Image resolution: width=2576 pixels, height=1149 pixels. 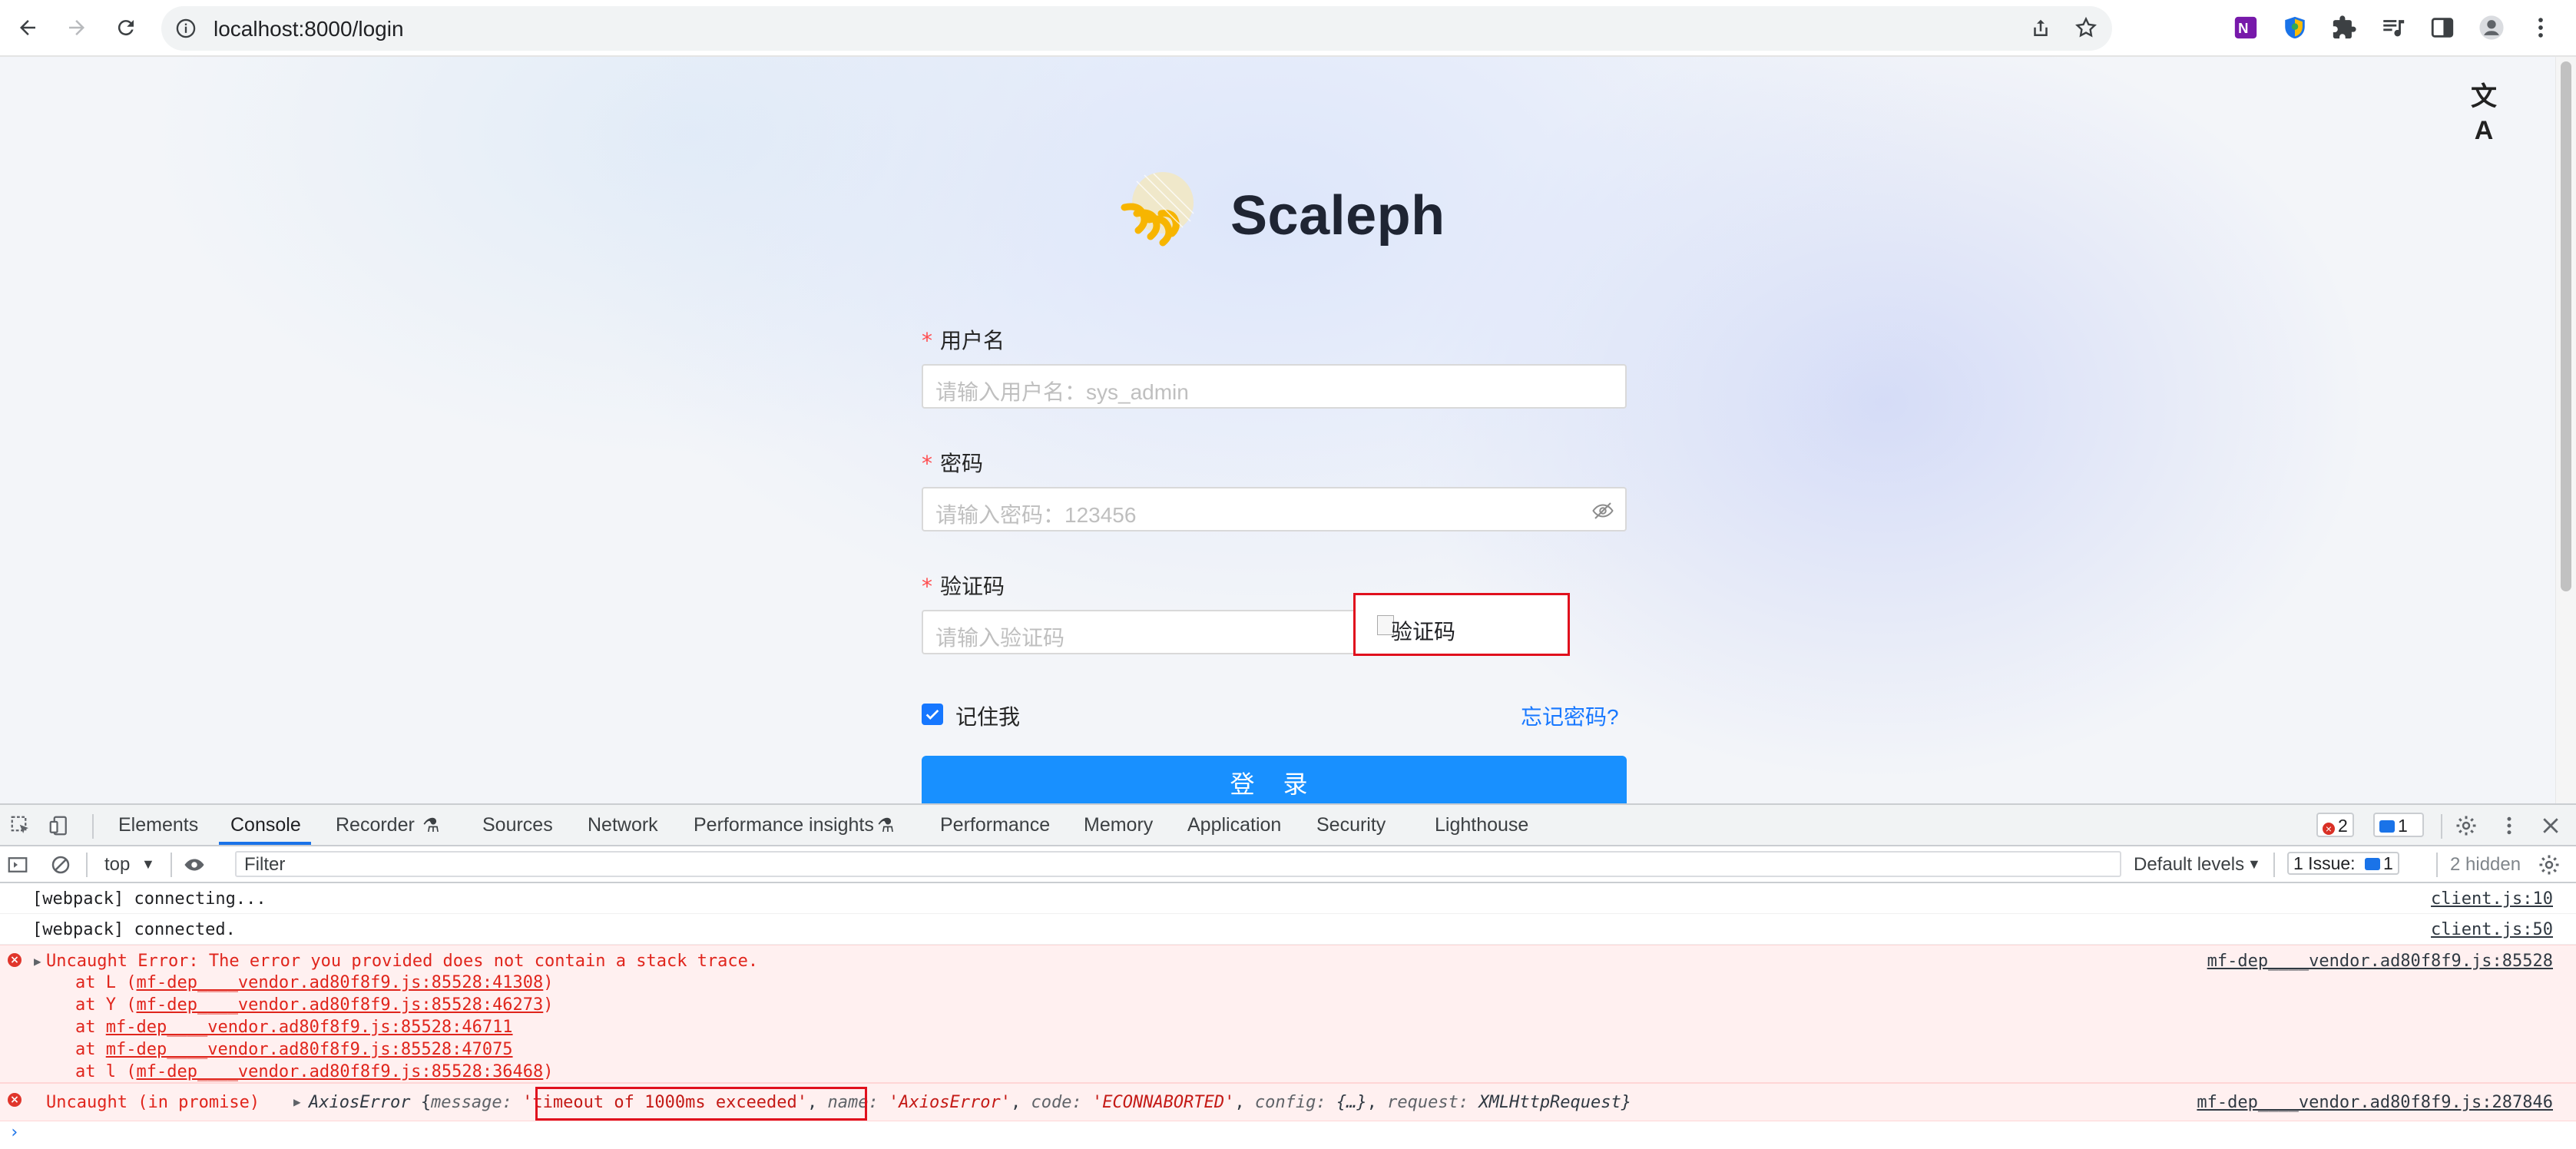 What do you see at coordinates (1118, 825) in the screenshot?
I see `tab-memory: Memory` at bounding box center [1118, 825].